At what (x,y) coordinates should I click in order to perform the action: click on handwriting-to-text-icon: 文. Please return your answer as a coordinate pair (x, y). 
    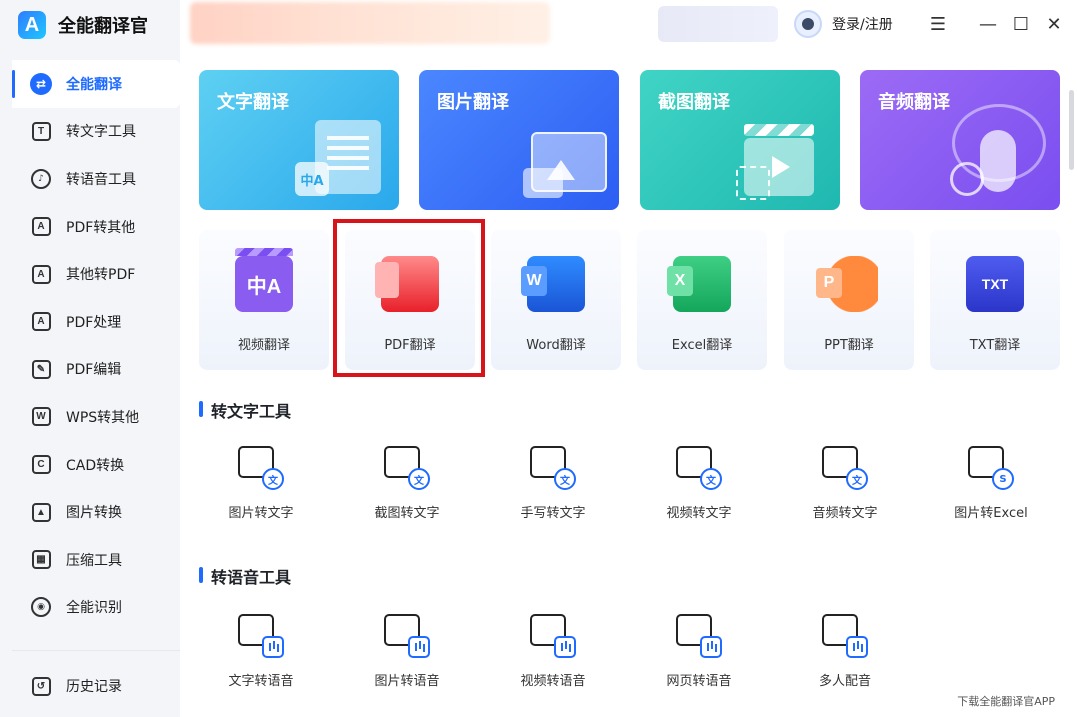
    Looking at the image, I should click on (553, 467).